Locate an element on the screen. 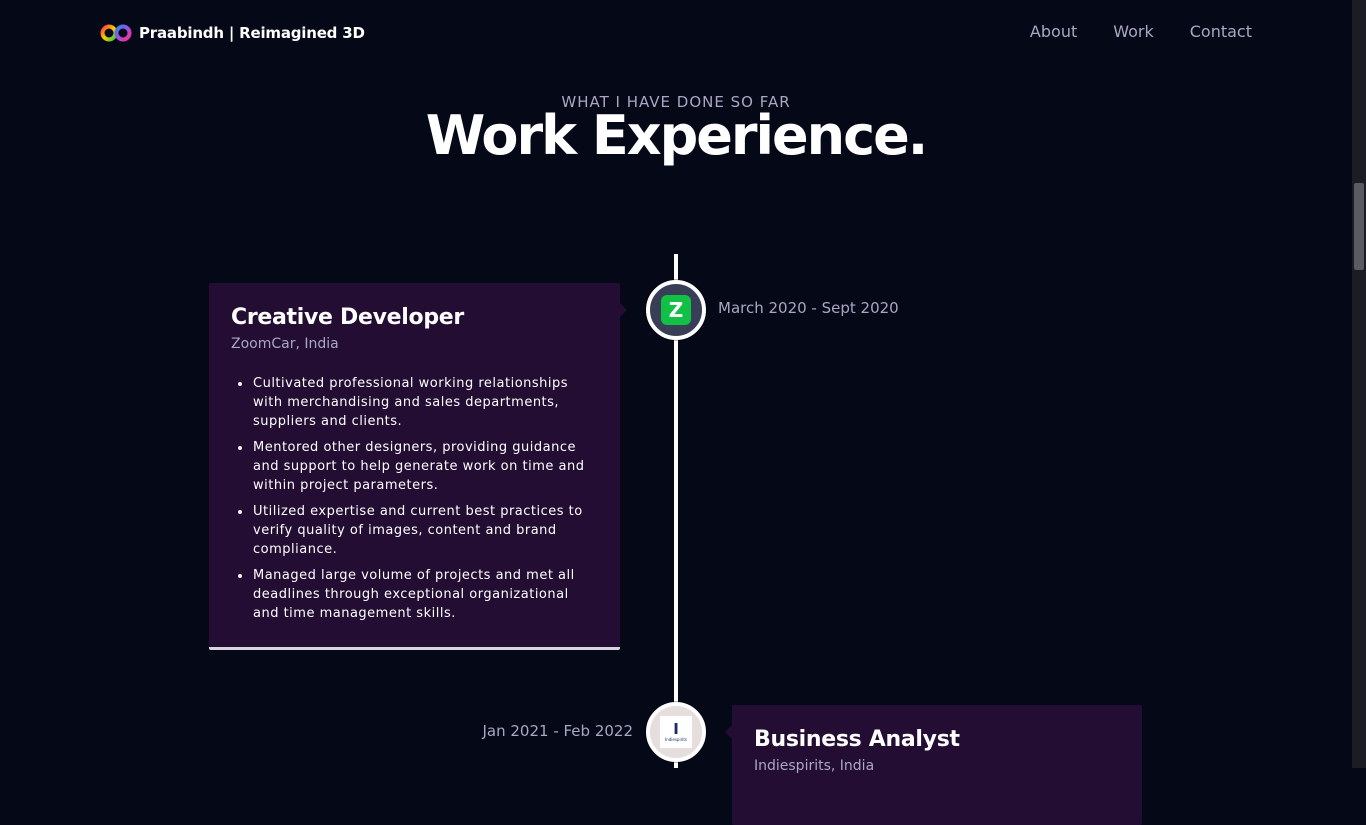 Image resolution: width=1366 pixels, height=825 pixels. indiespirits-logo-word: Indiespirits is located at coordinates (676, 739).